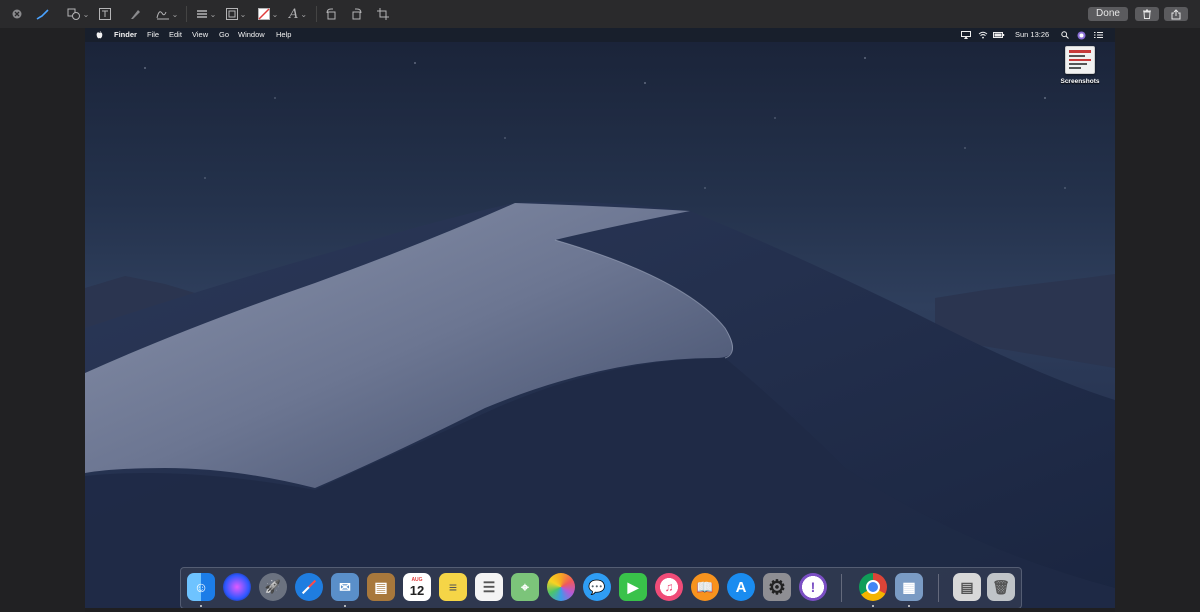 Image resolution: width=1200 pixels, height=612 pixels. I want to click on apple-icon, so click(99, 36).